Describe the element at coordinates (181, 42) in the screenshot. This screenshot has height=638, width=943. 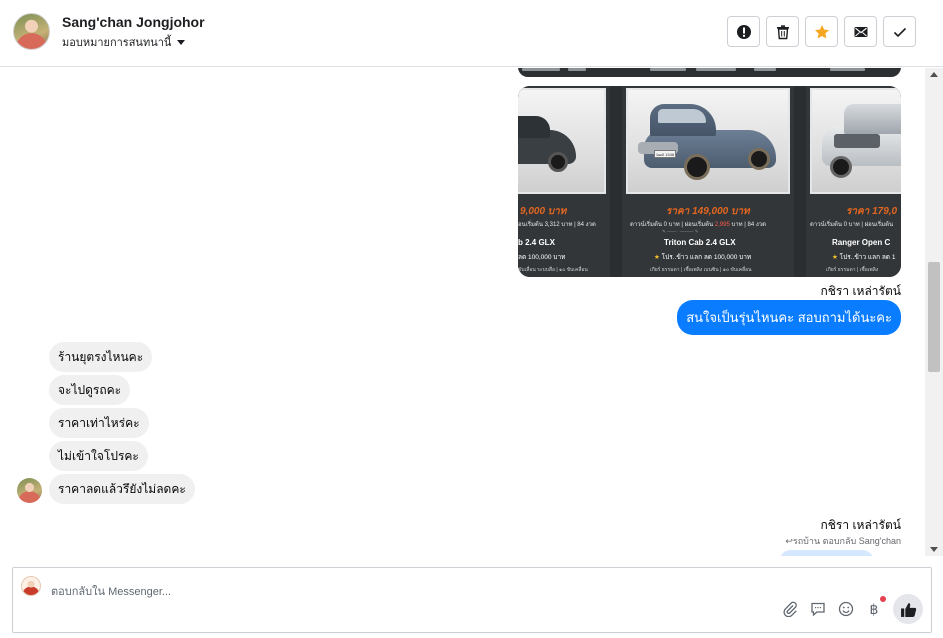
I see `caret-down-icon` at that location.